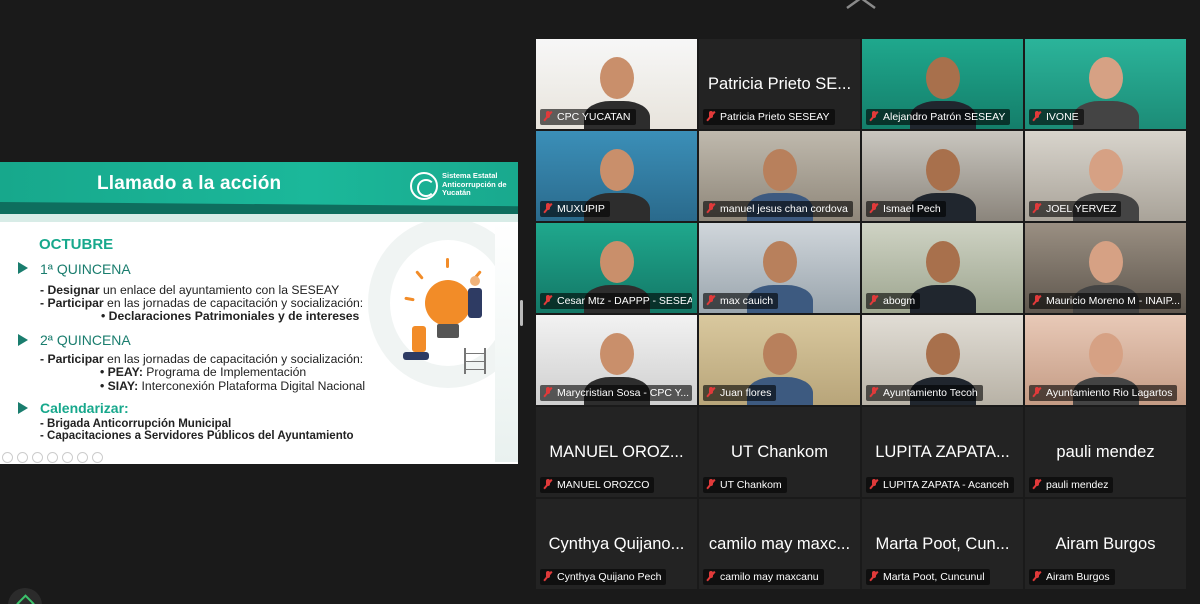 This screenshot has width=1200, height=604. I want to click on participant-tile: abogm, so click(942, 268).